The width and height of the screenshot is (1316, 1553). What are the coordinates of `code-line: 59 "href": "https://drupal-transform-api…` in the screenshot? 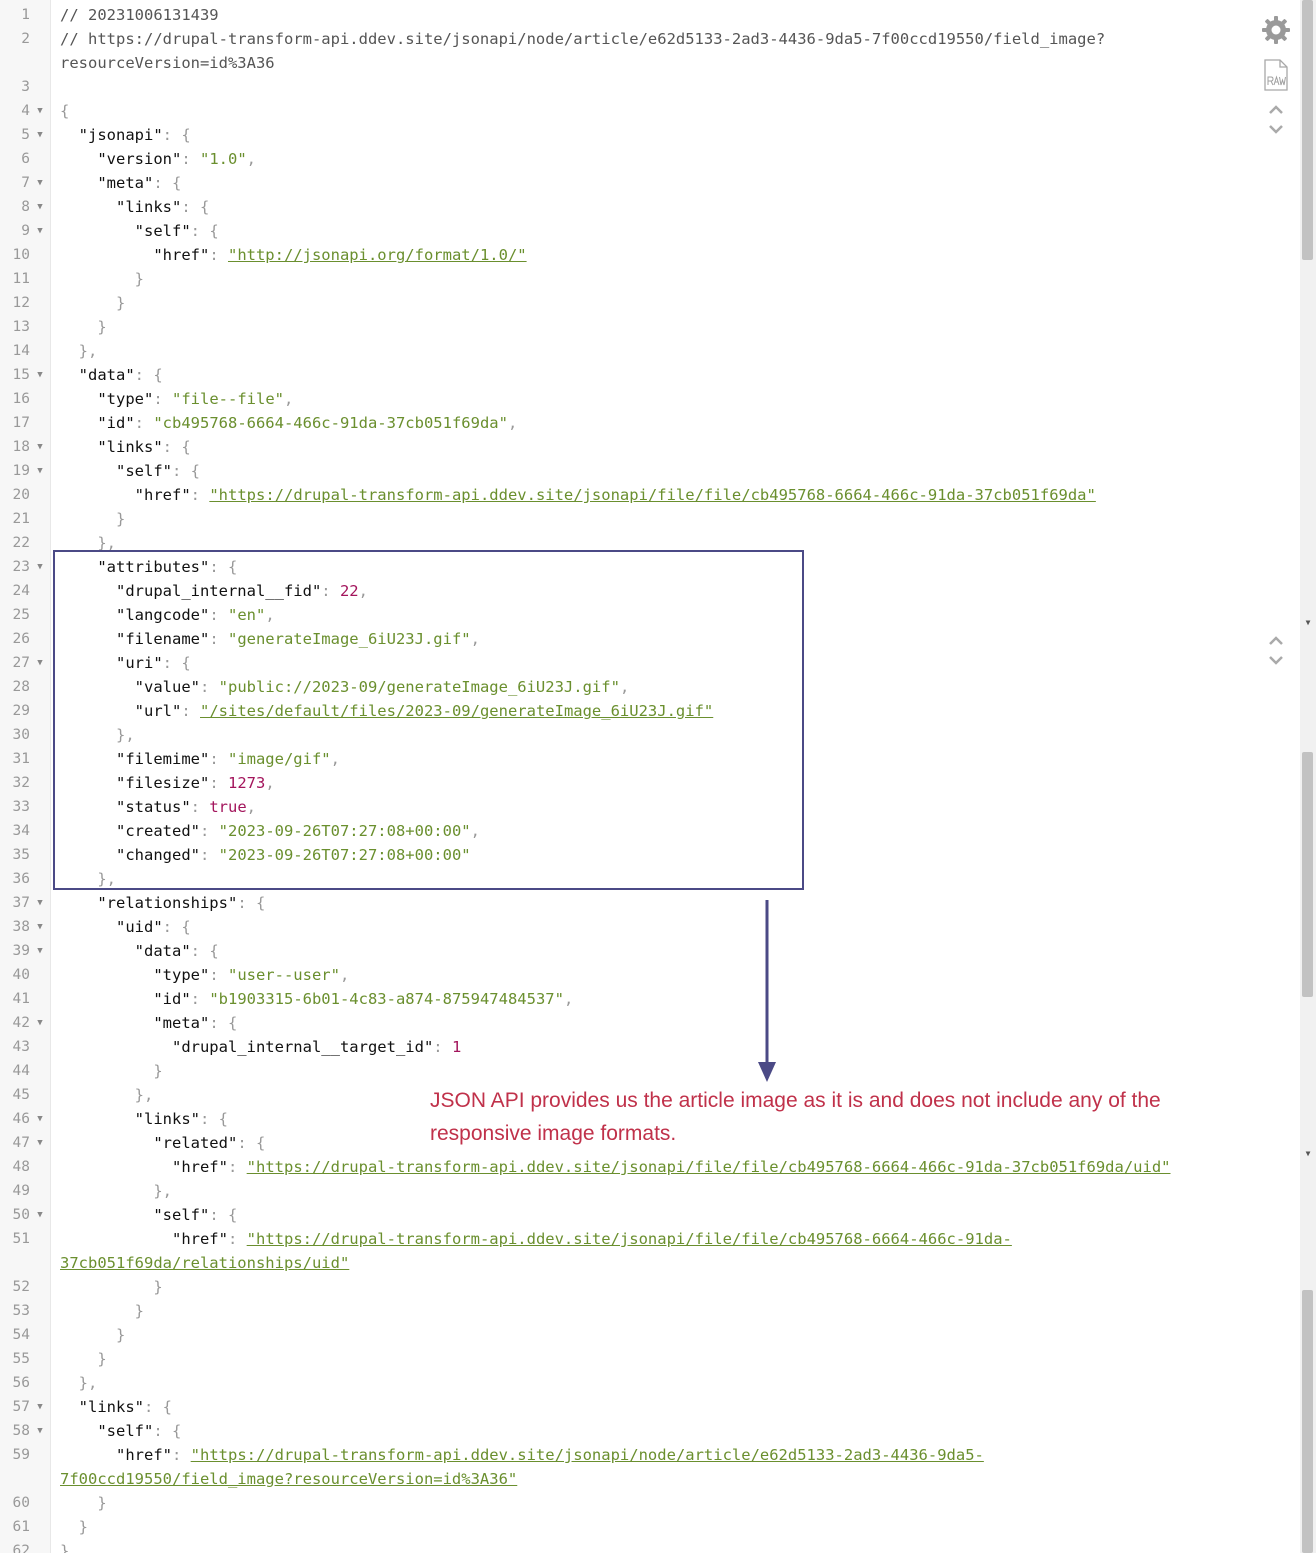 It's located at (628, 1455).